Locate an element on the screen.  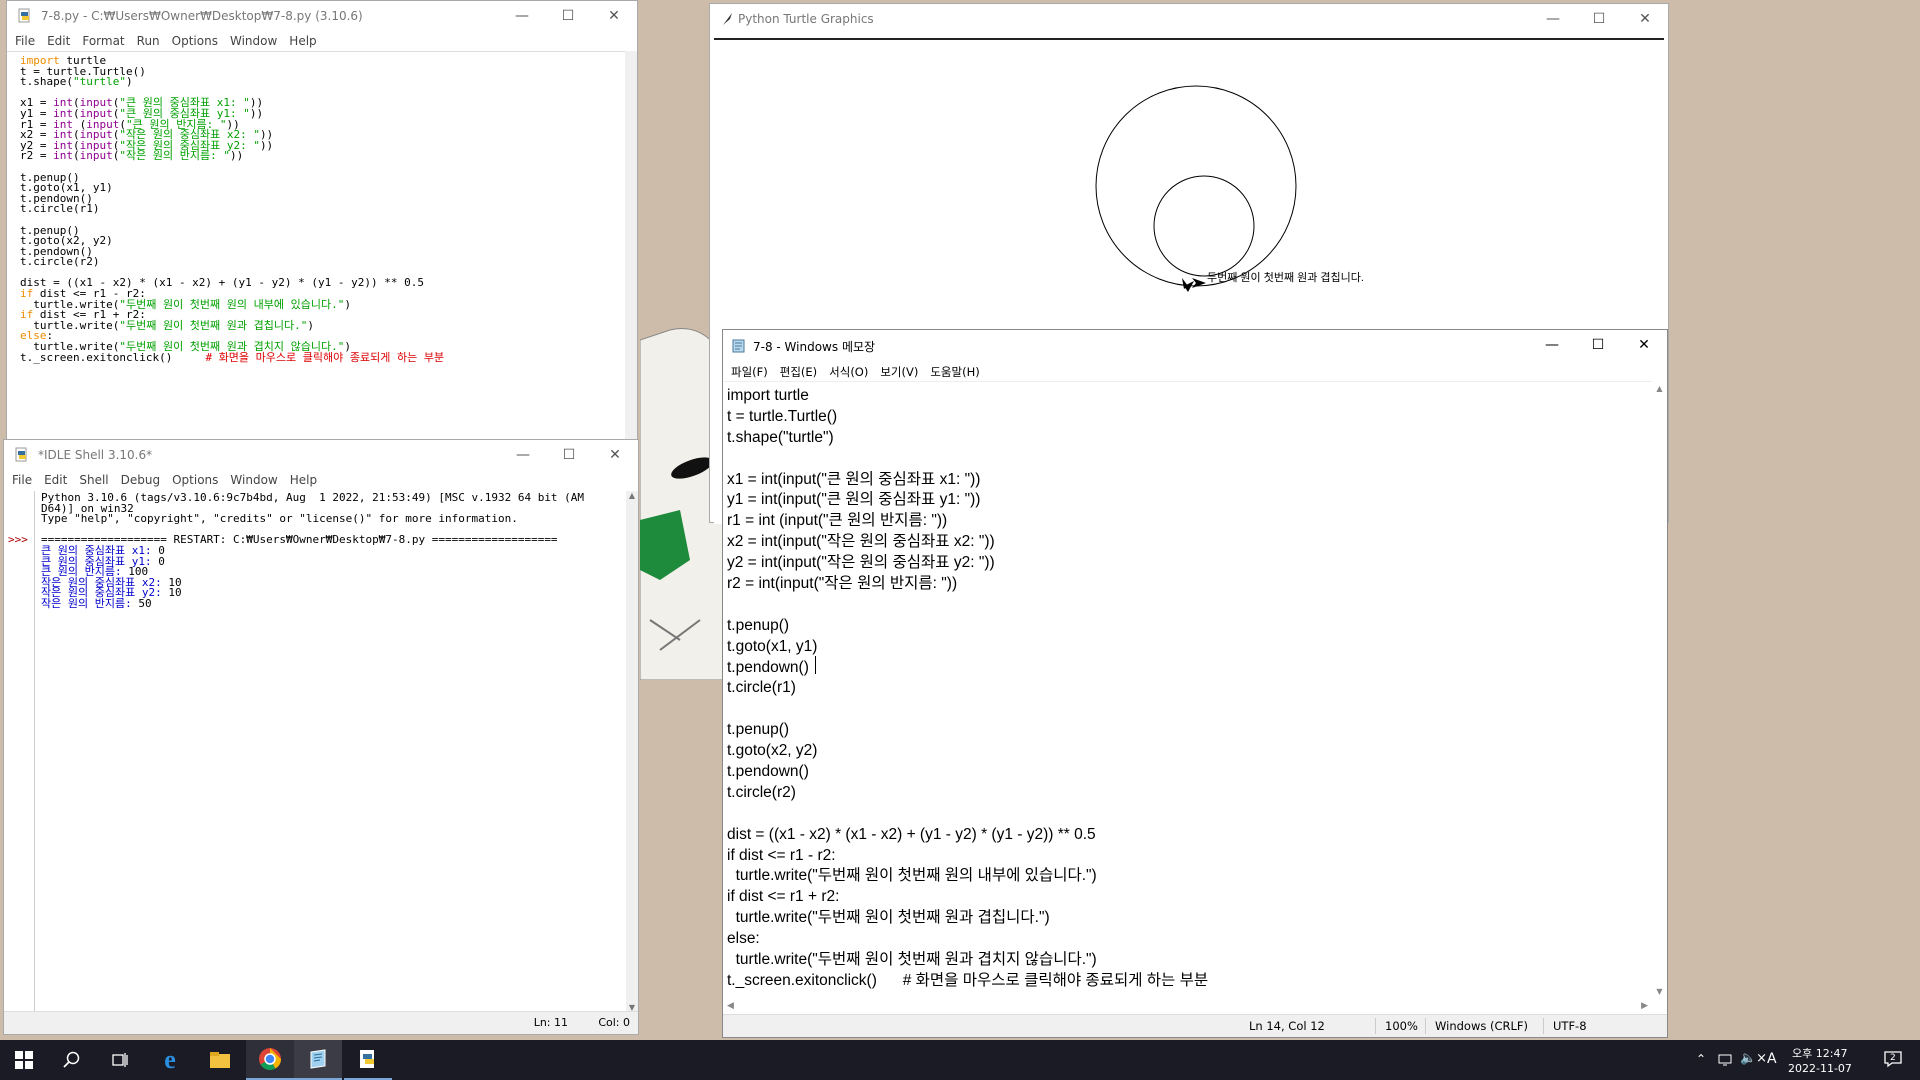
shell-menu-file: File is located at coordinates (22, 480).